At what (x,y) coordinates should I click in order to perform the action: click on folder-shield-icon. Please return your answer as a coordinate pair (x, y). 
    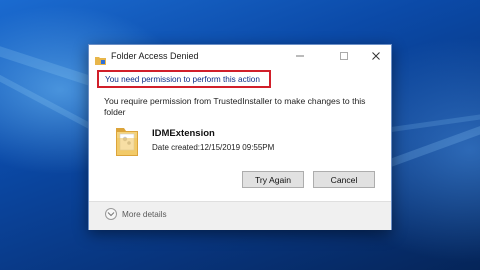
    Looking at the image, I should click on (100, 58).